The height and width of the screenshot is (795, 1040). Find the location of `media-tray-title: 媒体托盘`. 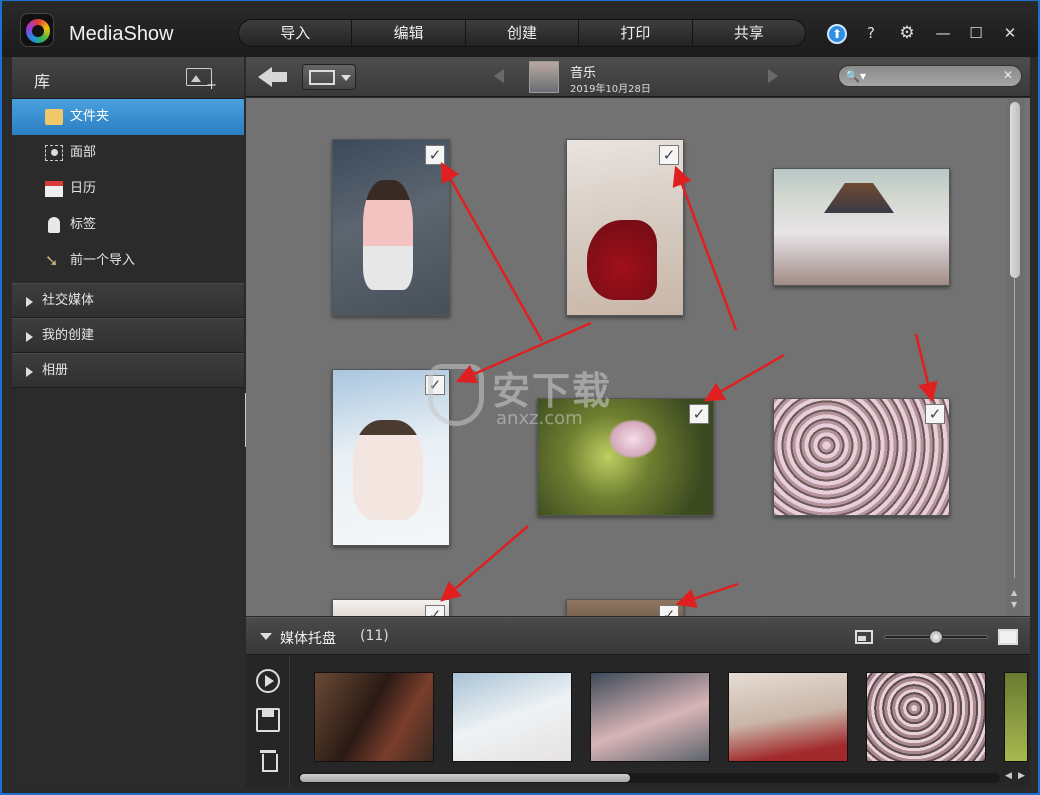

media-tray-title: 媒体托盘 is located at coordinates (308, 639).